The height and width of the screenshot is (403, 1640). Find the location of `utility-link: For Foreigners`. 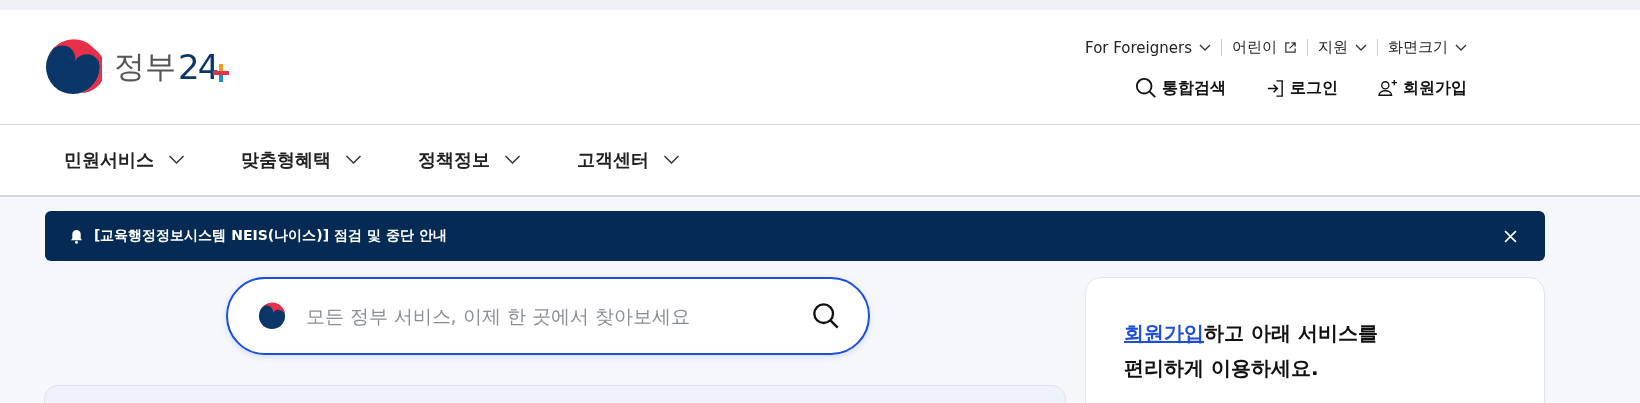

utility-link: For Foreigners is located at coordinates (1148, 47).